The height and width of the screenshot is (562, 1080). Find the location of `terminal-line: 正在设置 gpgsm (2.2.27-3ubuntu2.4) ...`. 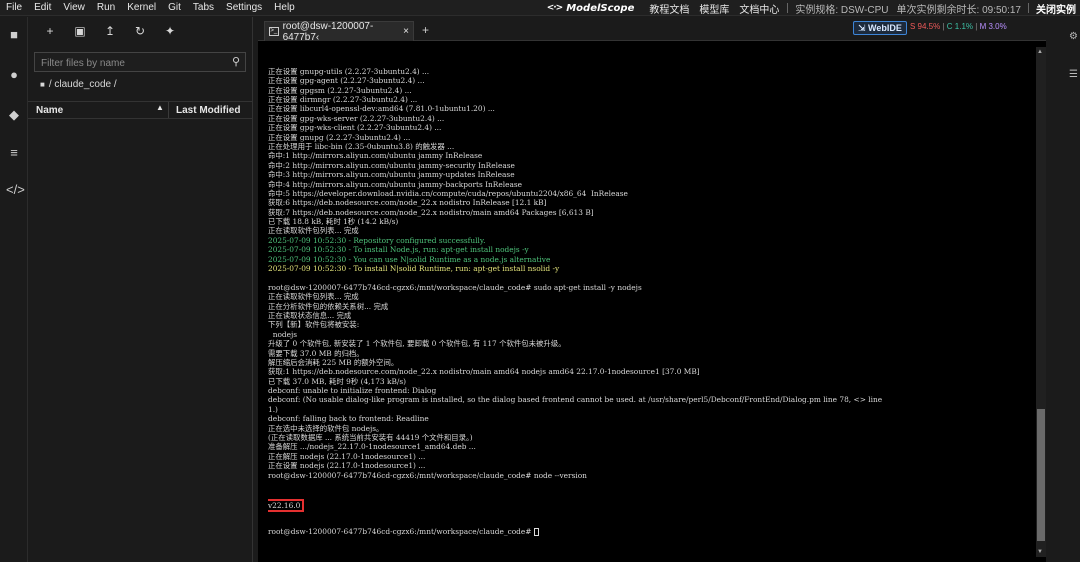

terminal-line: 正在设置 gpgsm (2.2.27-3ubuntu2.4) ... is located at coordinates (340, 90).